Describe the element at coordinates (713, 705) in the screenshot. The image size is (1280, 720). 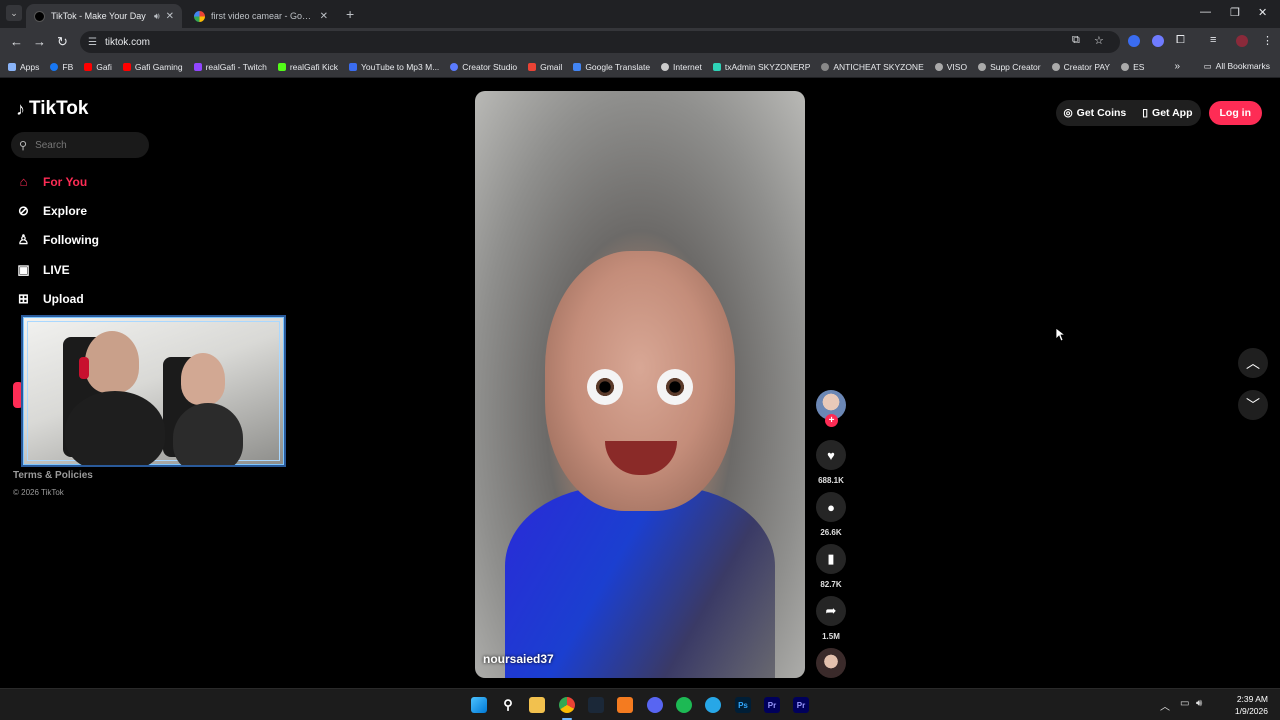
I see `telegram-icon` at that location.